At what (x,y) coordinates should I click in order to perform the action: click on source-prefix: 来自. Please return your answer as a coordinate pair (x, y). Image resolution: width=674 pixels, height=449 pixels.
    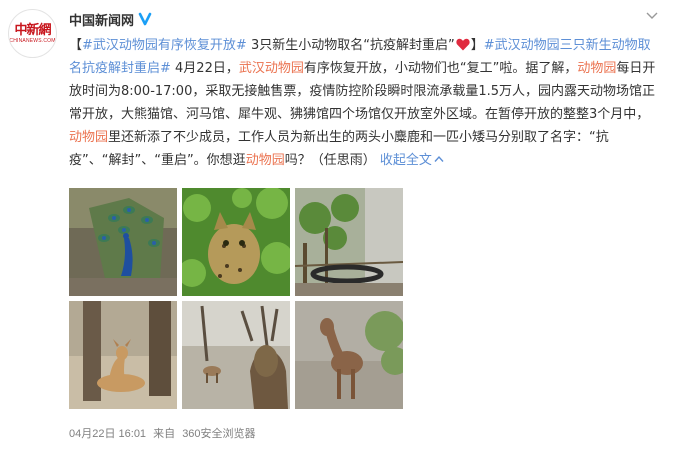
    Looking at the image, I should click on (164, 434).